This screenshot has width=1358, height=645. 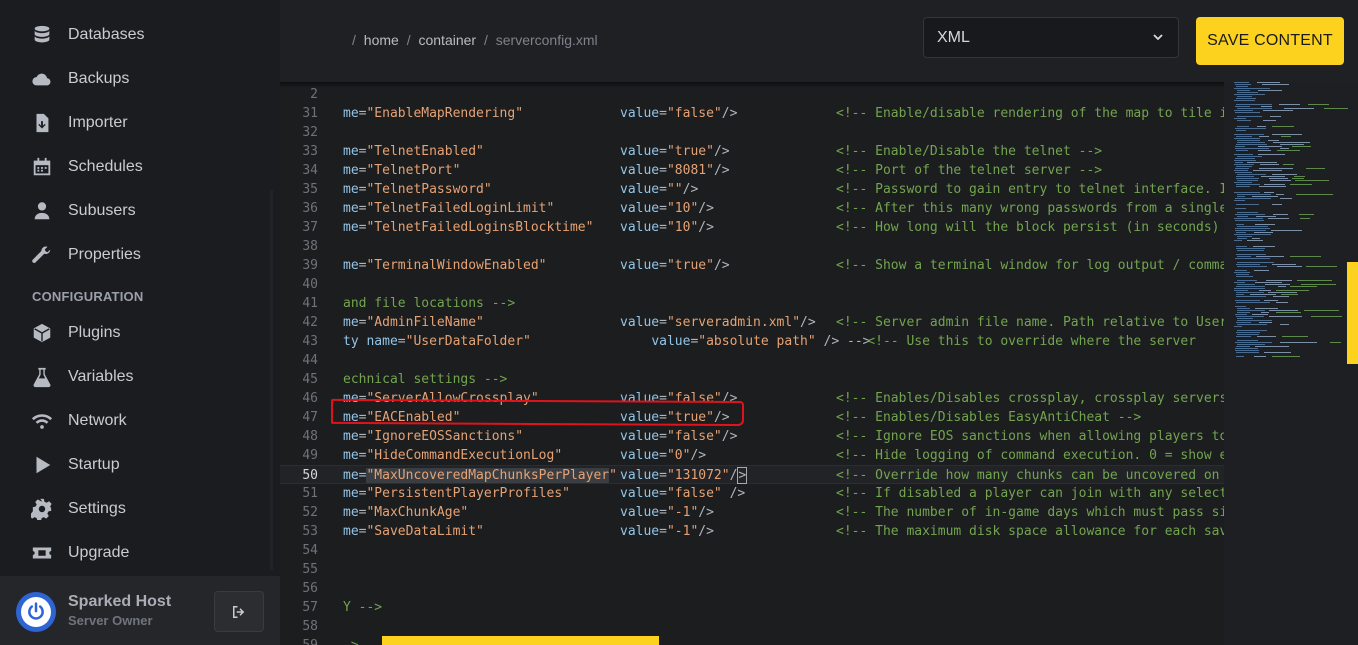 What do you see at coordinates (75, 465) in the screenshot?
I see `sidebar-item-startup: Startup` at bounding box center [75, 465].